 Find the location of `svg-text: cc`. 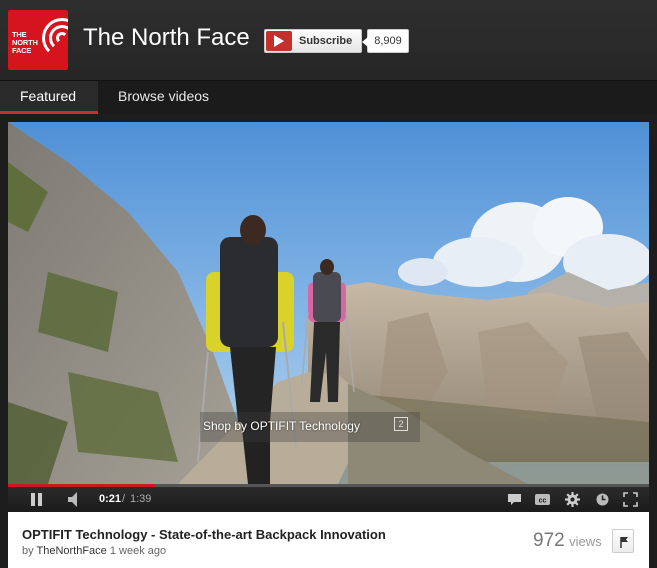

svg-text: cc is located at coordinates (543, 501).